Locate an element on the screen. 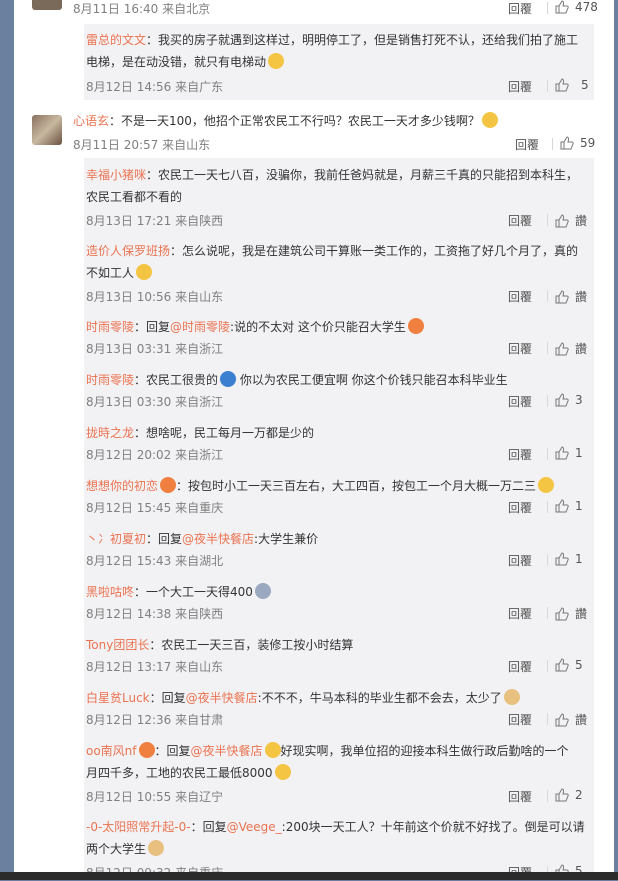 This screenshot has height=881, width=618. reply-timestamp: 8月12日 10:55 来自辽宁 is located at coordinates (155, 797).